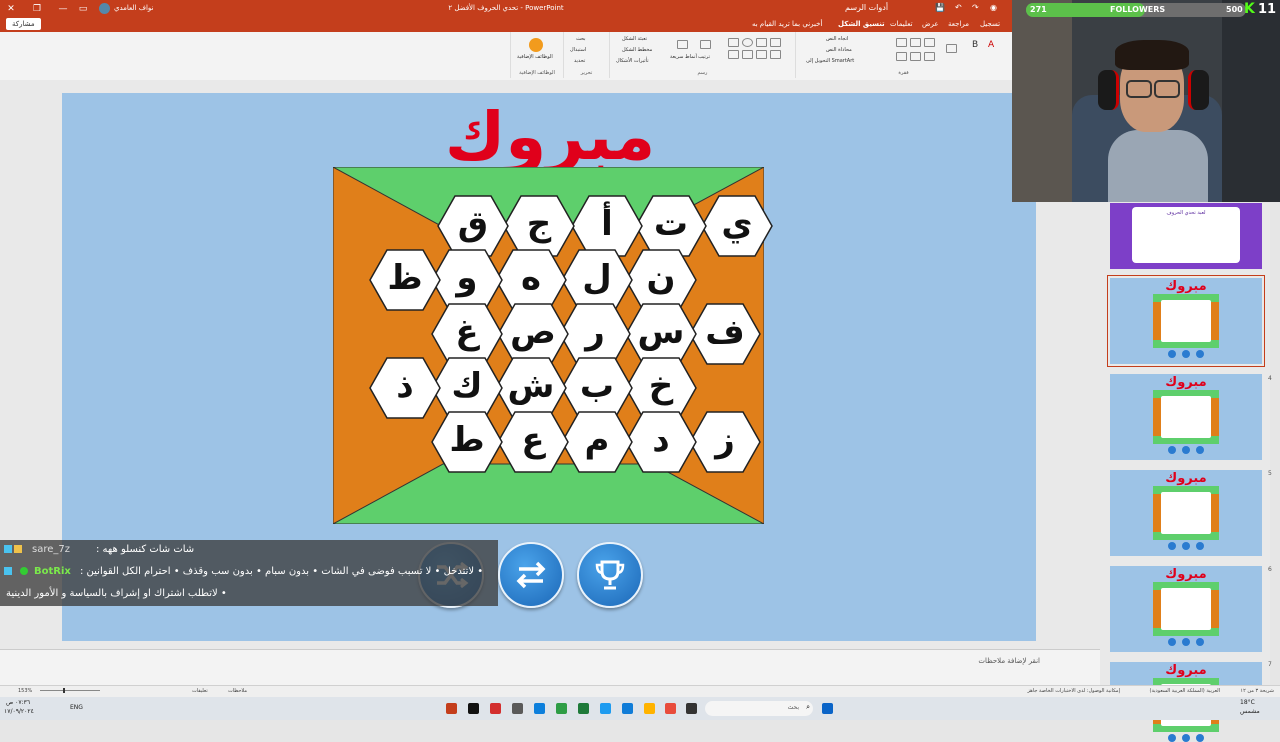 The width and height of the screenshot is (1280, 742). What do you see at coordinates (550, 667) in the screenshot?
I see `notes-pane: انقر لإضافة ملاحظات` at bounding box center [550, 667].